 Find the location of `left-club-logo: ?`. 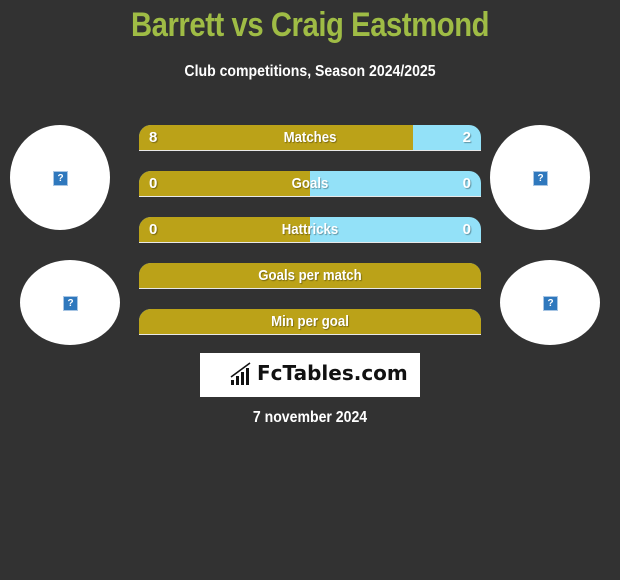

left-club-logo: ? is located at coordinates (70, 302).